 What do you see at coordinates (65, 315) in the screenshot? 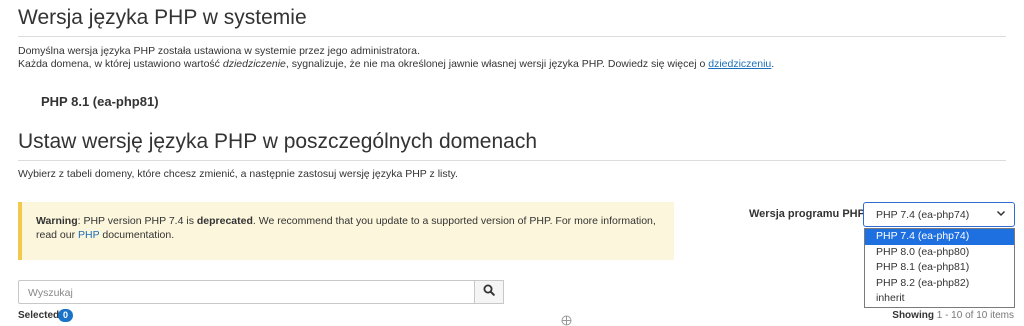
I see `selected-count-badge: 0` at bounding box center [65, 315].